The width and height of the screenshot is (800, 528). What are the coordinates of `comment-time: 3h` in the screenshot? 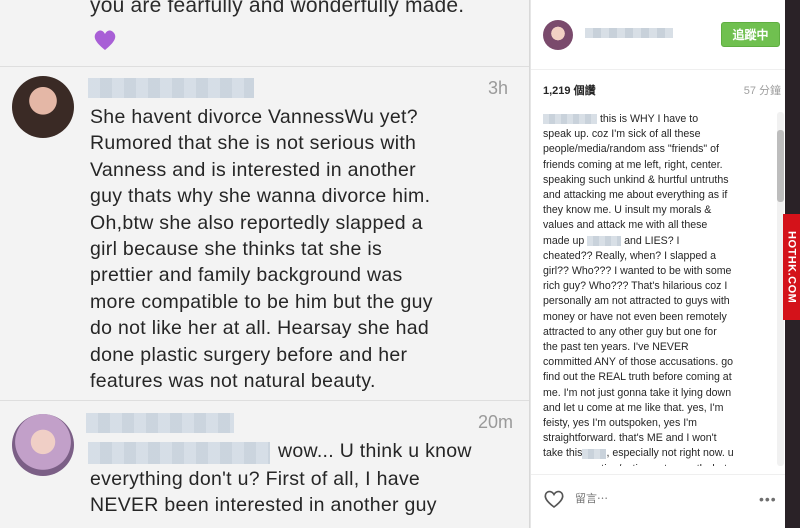 It's located at (498, 88).